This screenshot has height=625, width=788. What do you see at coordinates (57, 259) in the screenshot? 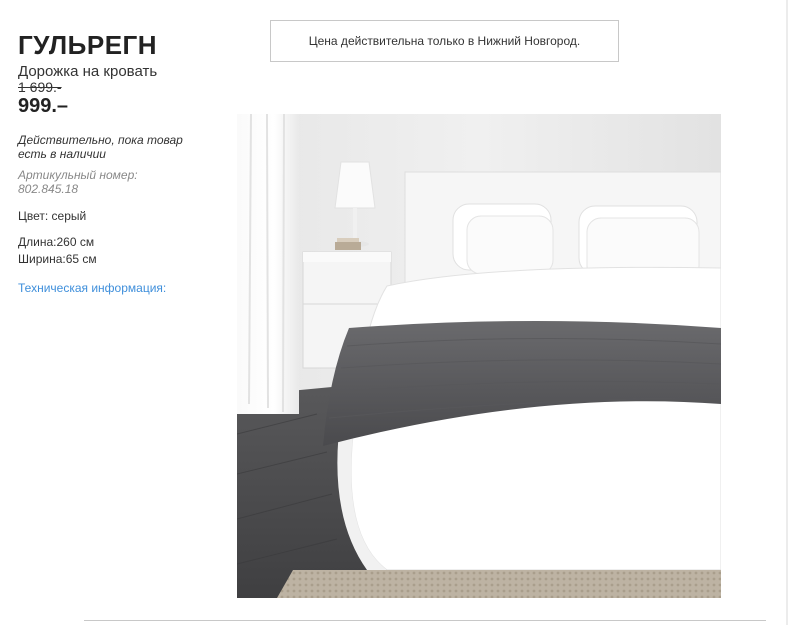
I see `product-width: Ширина:65 см` at bounding box center [57, 259].